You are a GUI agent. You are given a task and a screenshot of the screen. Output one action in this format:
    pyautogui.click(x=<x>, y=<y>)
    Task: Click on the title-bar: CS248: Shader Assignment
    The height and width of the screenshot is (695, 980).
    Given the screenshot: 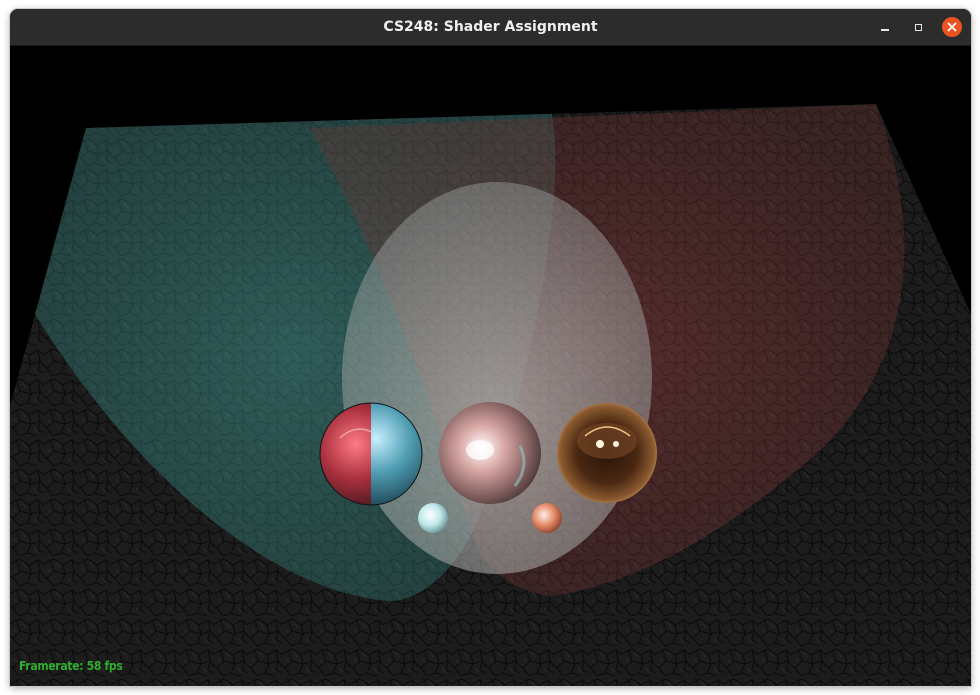 What is the action you would take?
    pyautogui.click(x=490, y=27)
    